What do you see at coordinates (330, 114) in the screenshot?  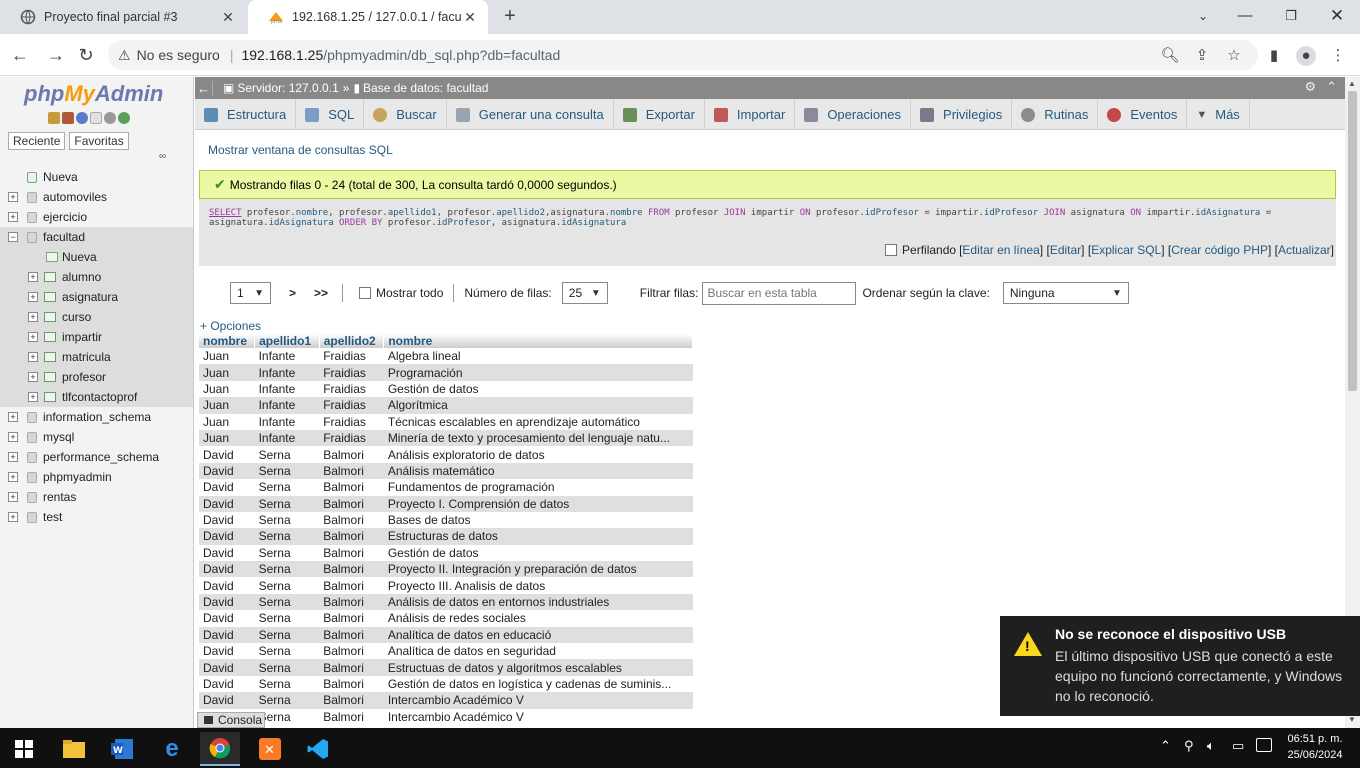 I see `tab-sql: SQL` at bounding box center [330, 114].